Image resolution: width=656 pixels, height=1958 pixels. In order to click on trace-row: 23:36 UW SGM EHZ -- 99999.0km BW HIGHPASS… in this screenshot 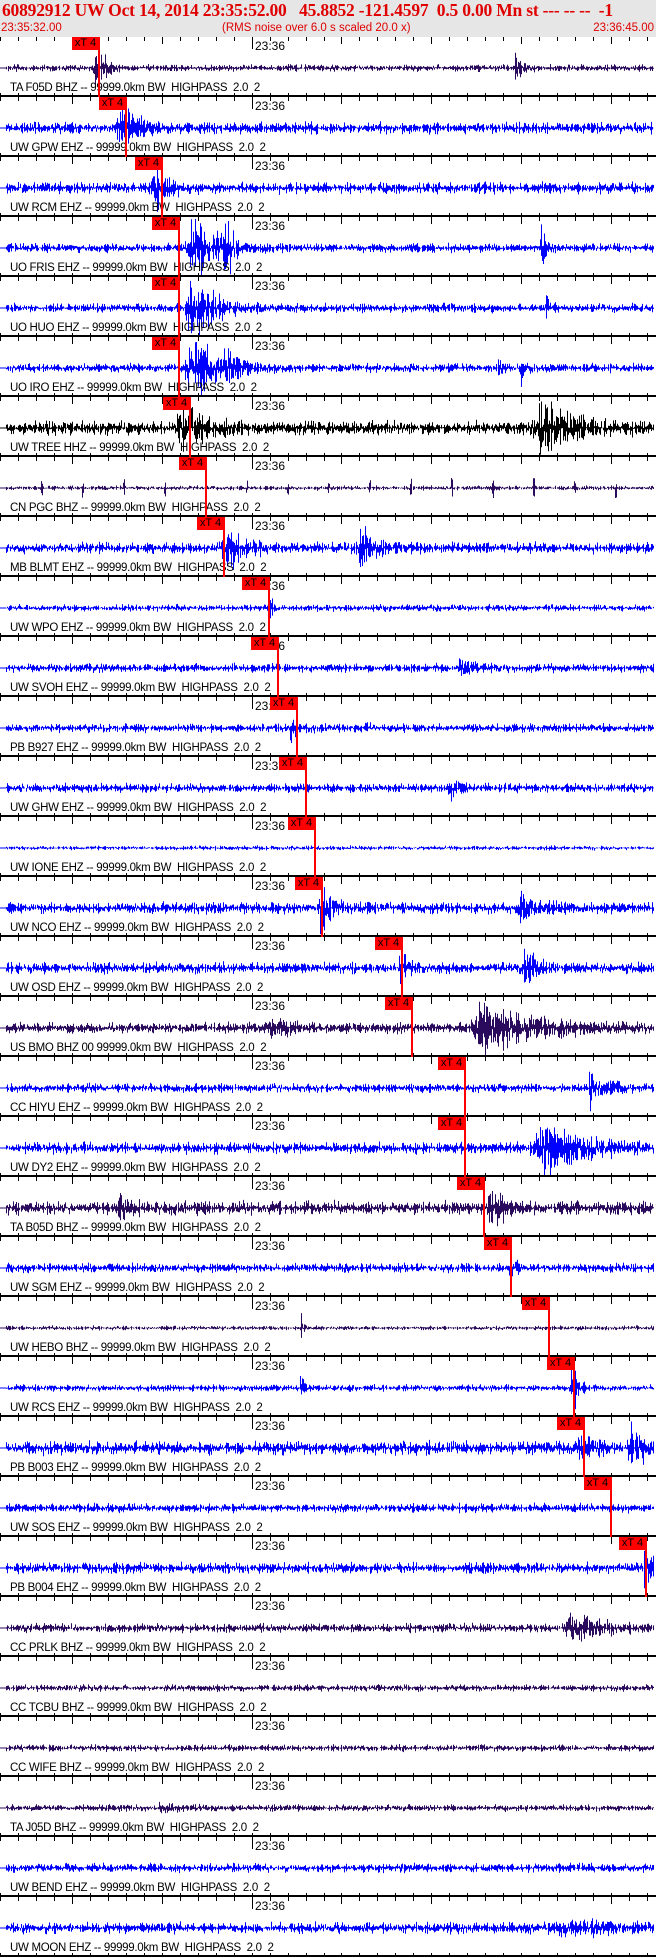, I will do `click(328, 1267)`.